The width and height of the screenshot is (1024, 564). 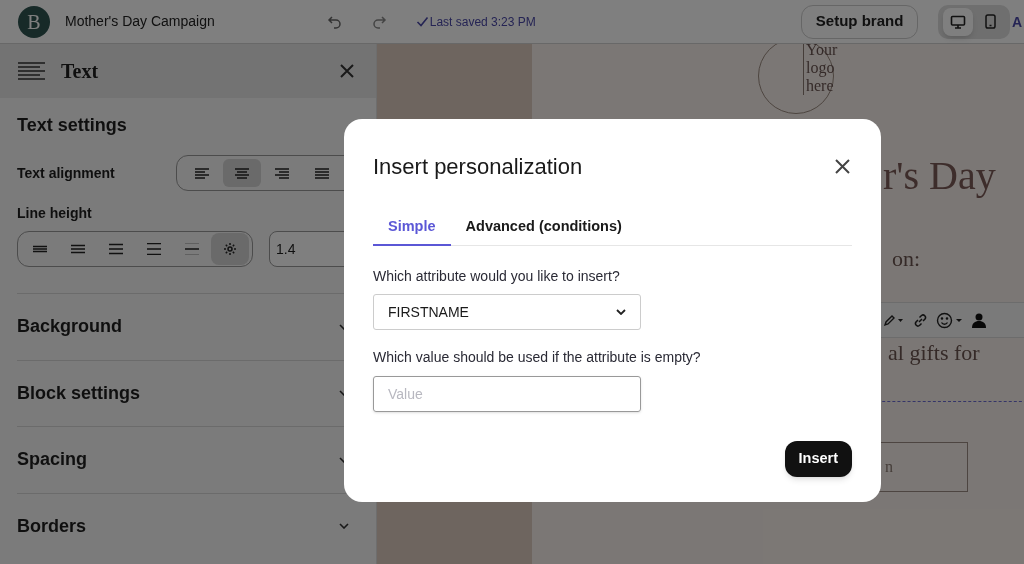 What do you see at coordinates (52, 526) in the screenshot?
I see `section-title: Borders` at bounding box center [52, 526].